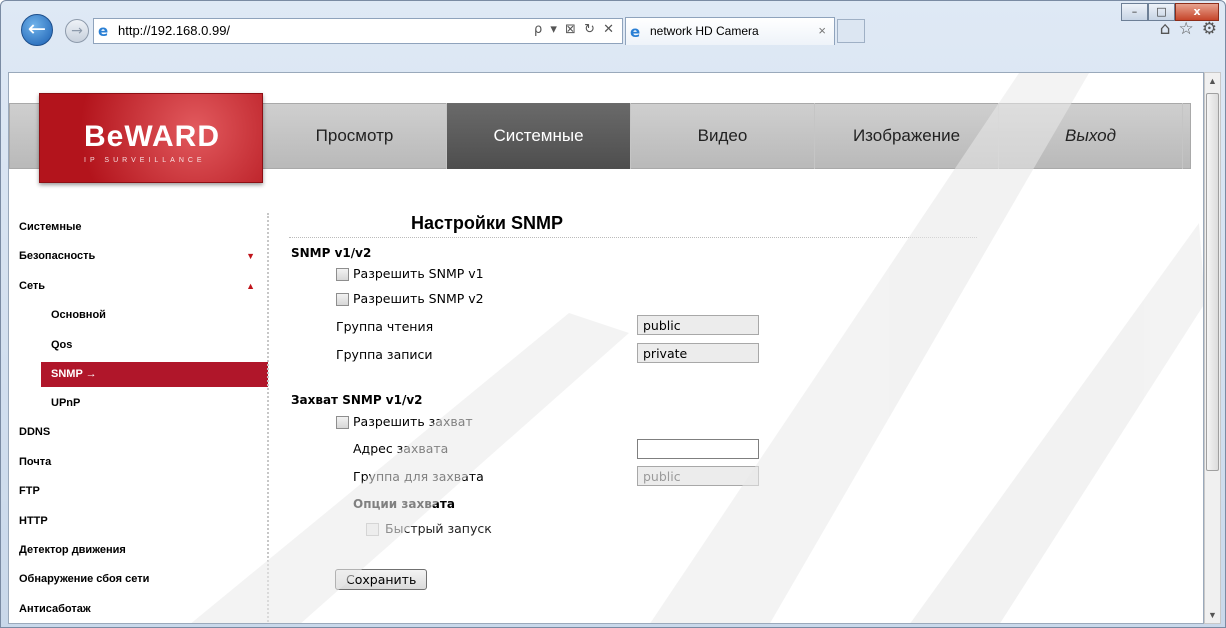 The image size is (1226, 628). I want to click on tab-title: network HD Camera, so click(704, 31).